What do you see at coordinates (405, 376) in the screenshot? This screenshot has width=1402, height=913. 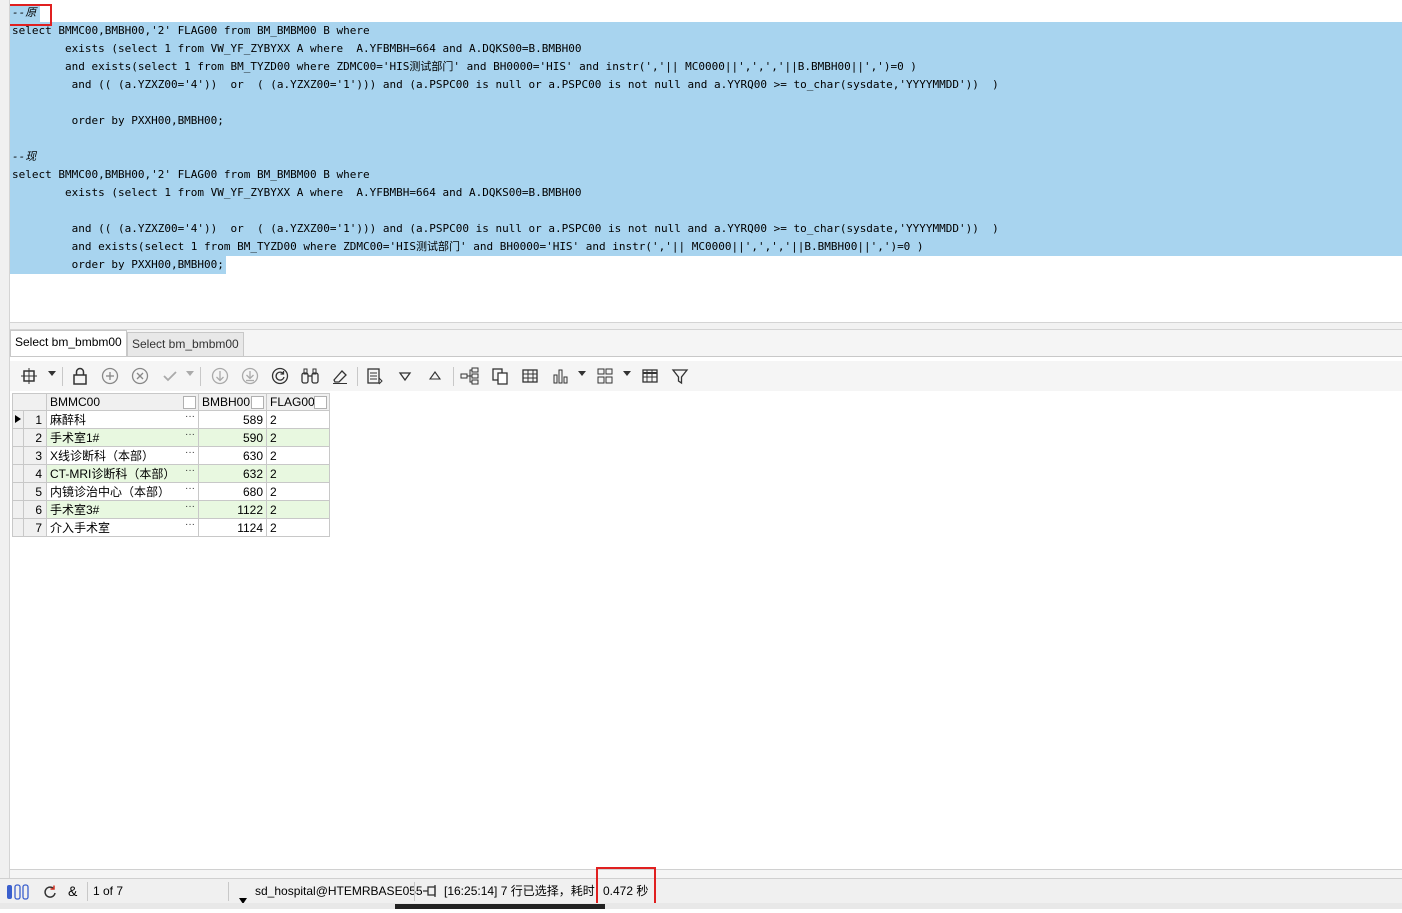 I see `sort-desc-icon` at bounding box center [405, 376].